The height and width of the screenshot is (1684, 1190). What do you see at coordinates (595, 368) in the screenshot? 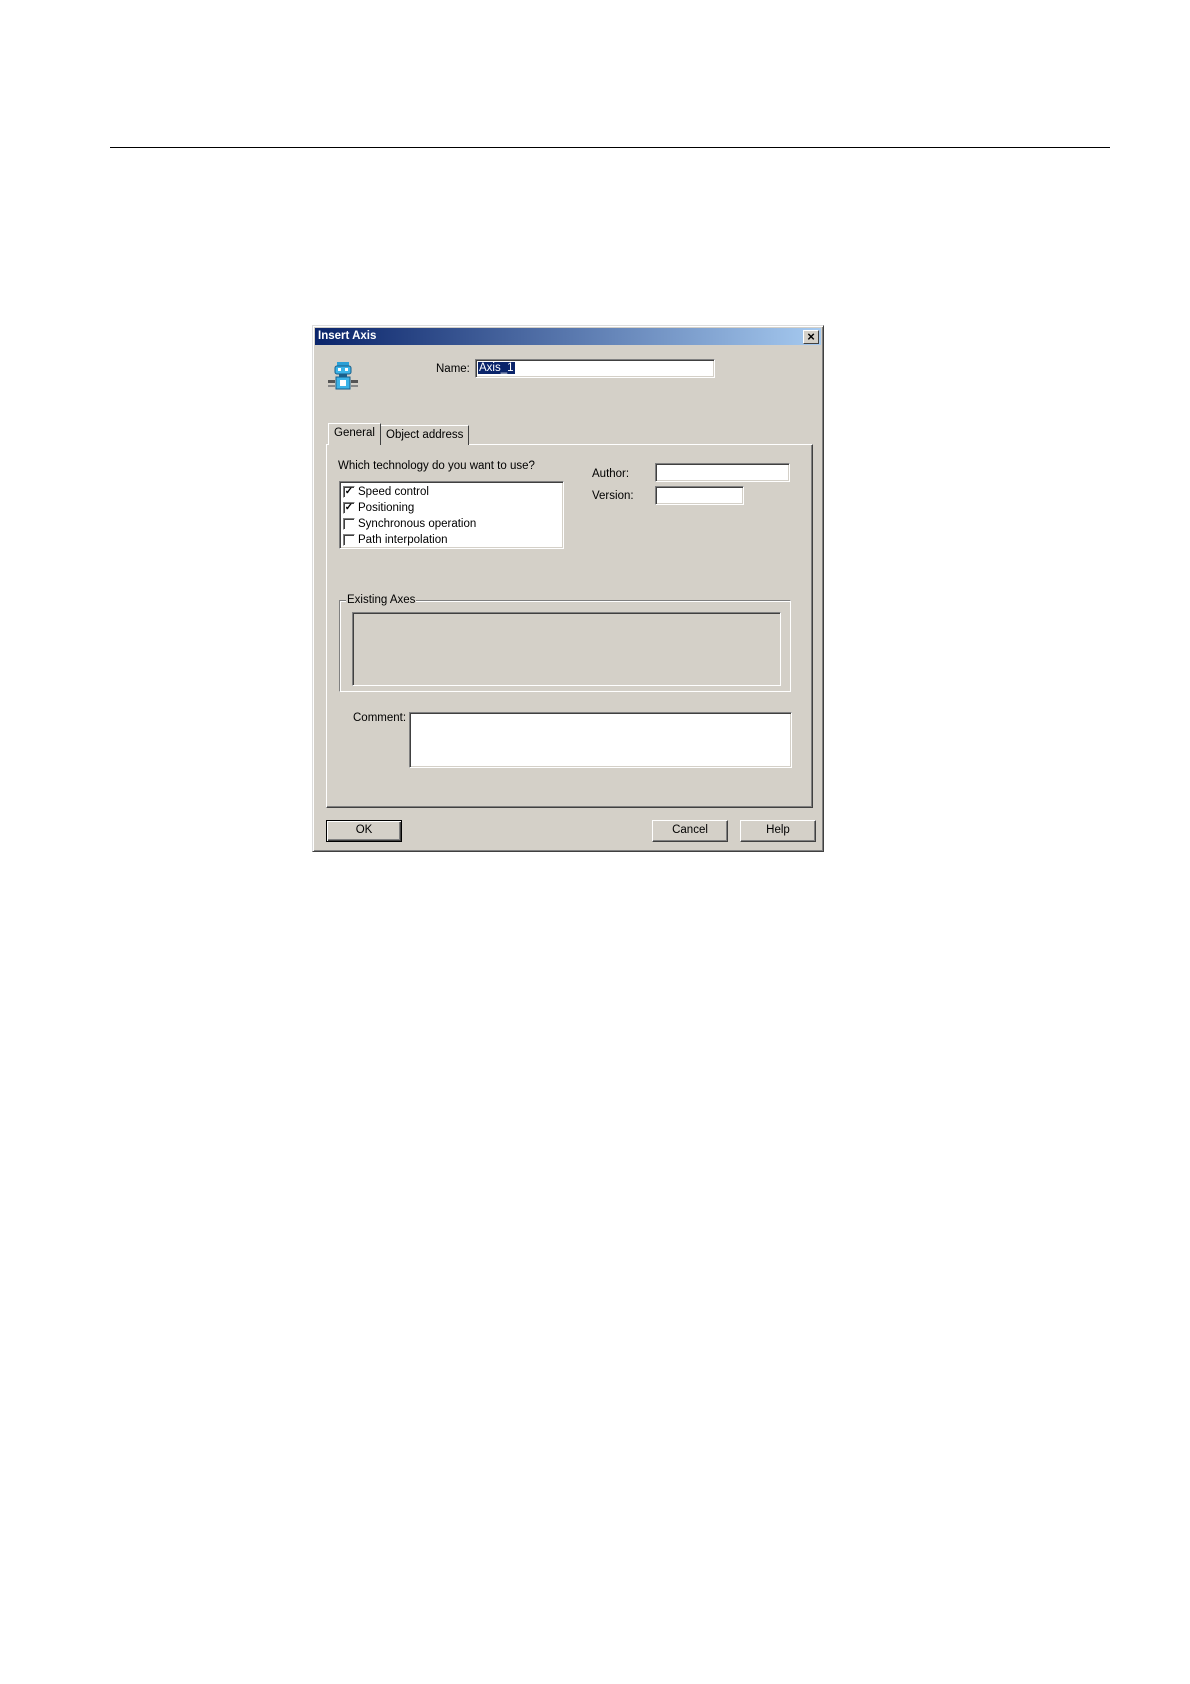
I see `name-input: Axis_1` at bounding box center [595, 368].